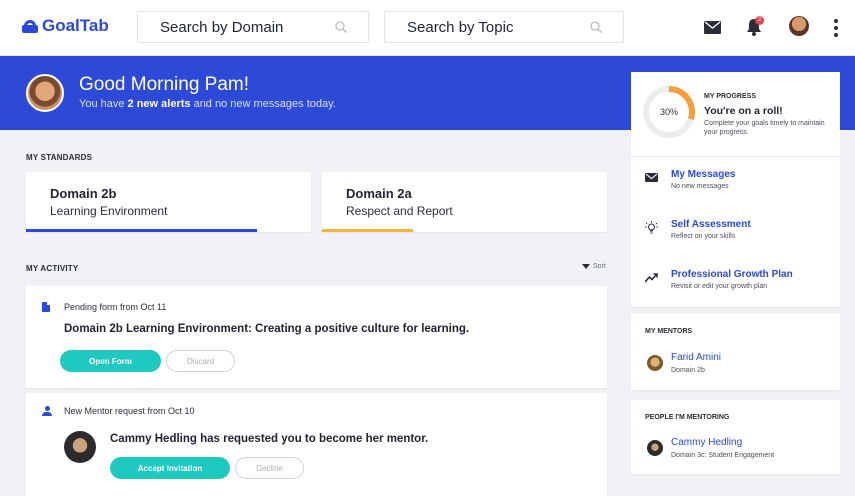  What do you see at coordinates (799, 26) in the screenshot?
I see `user-avatar` at bounding box center [799, 26].